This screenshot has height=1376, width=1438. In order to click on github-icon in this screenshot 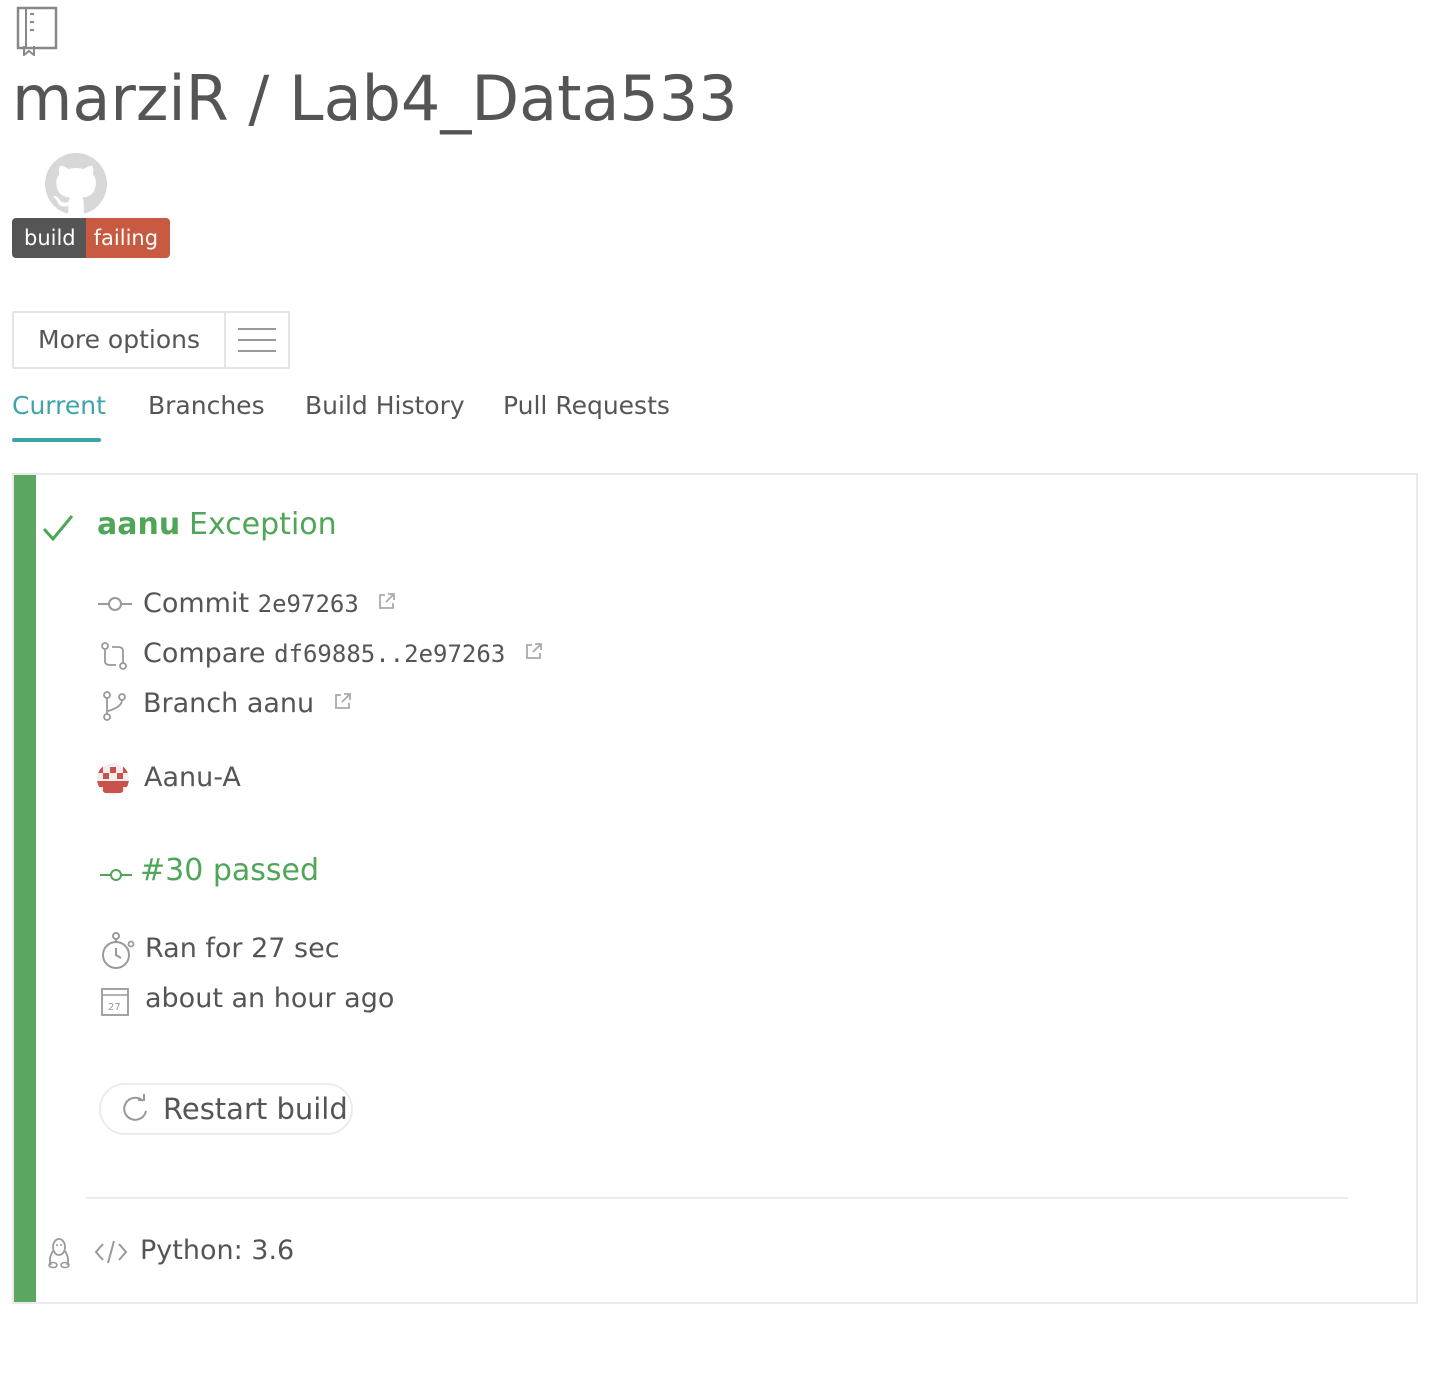, I will do `click(76, 184)`.